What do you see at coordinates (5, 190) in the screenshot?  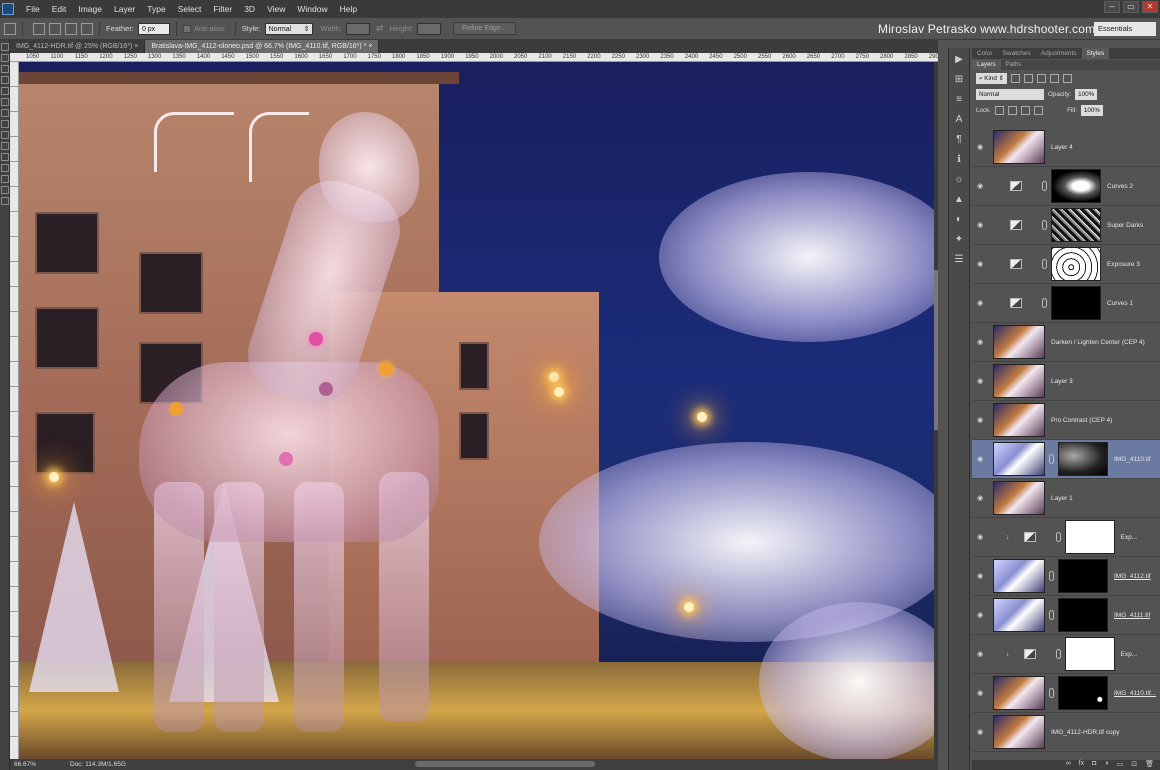 I see `pen-tool-icon` at bounding box center [5, 190].